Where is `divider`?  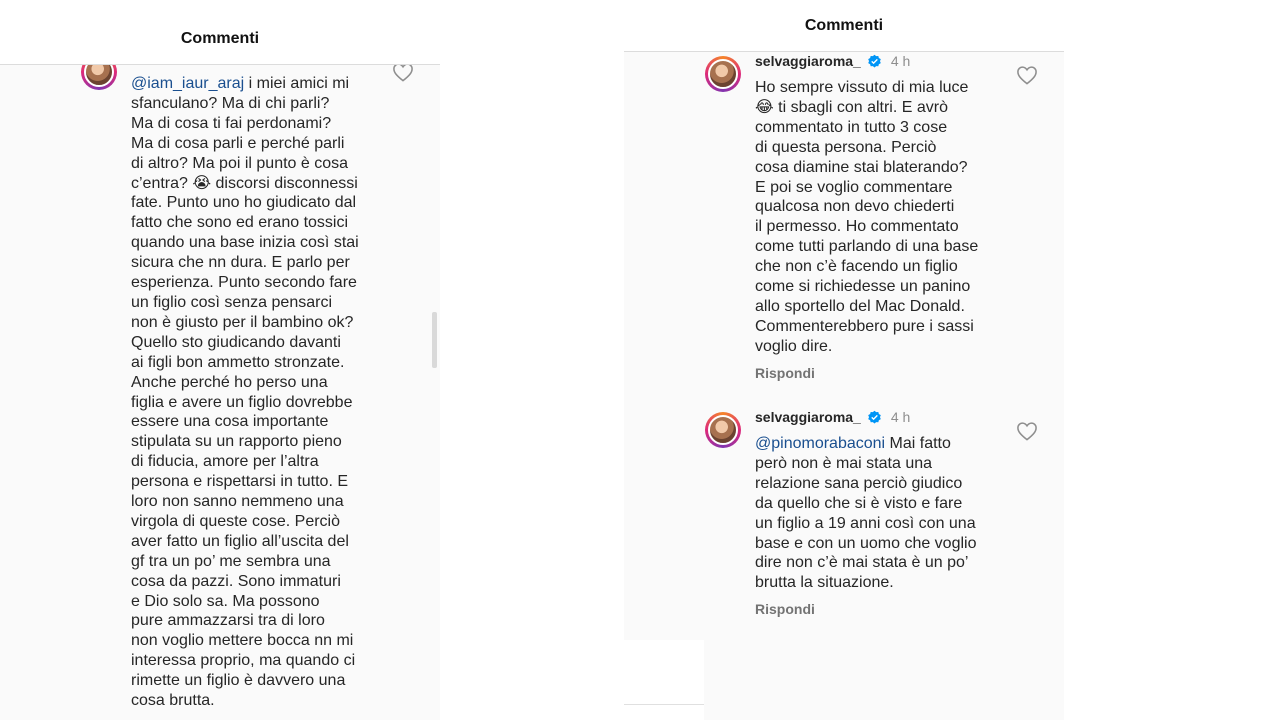
divider is located at coordinates (664, 704).